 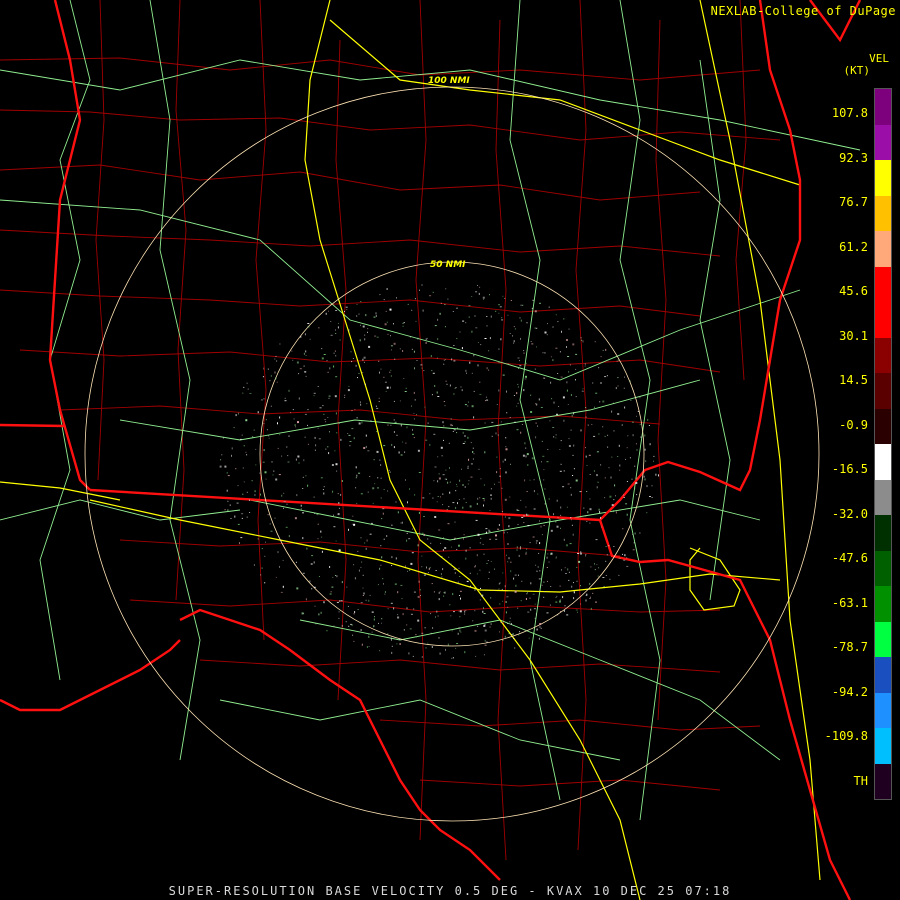 I want to click on scale-title: VEL, so click(x=879, y=58).